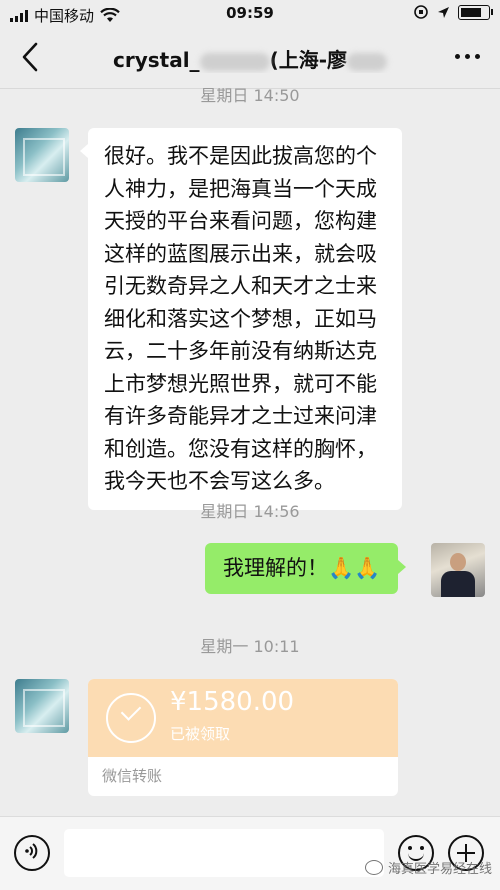 The image size is (500, 890). Describe the element at coordinates (453, 12) in the screenshot. I see `status-right` at that location.